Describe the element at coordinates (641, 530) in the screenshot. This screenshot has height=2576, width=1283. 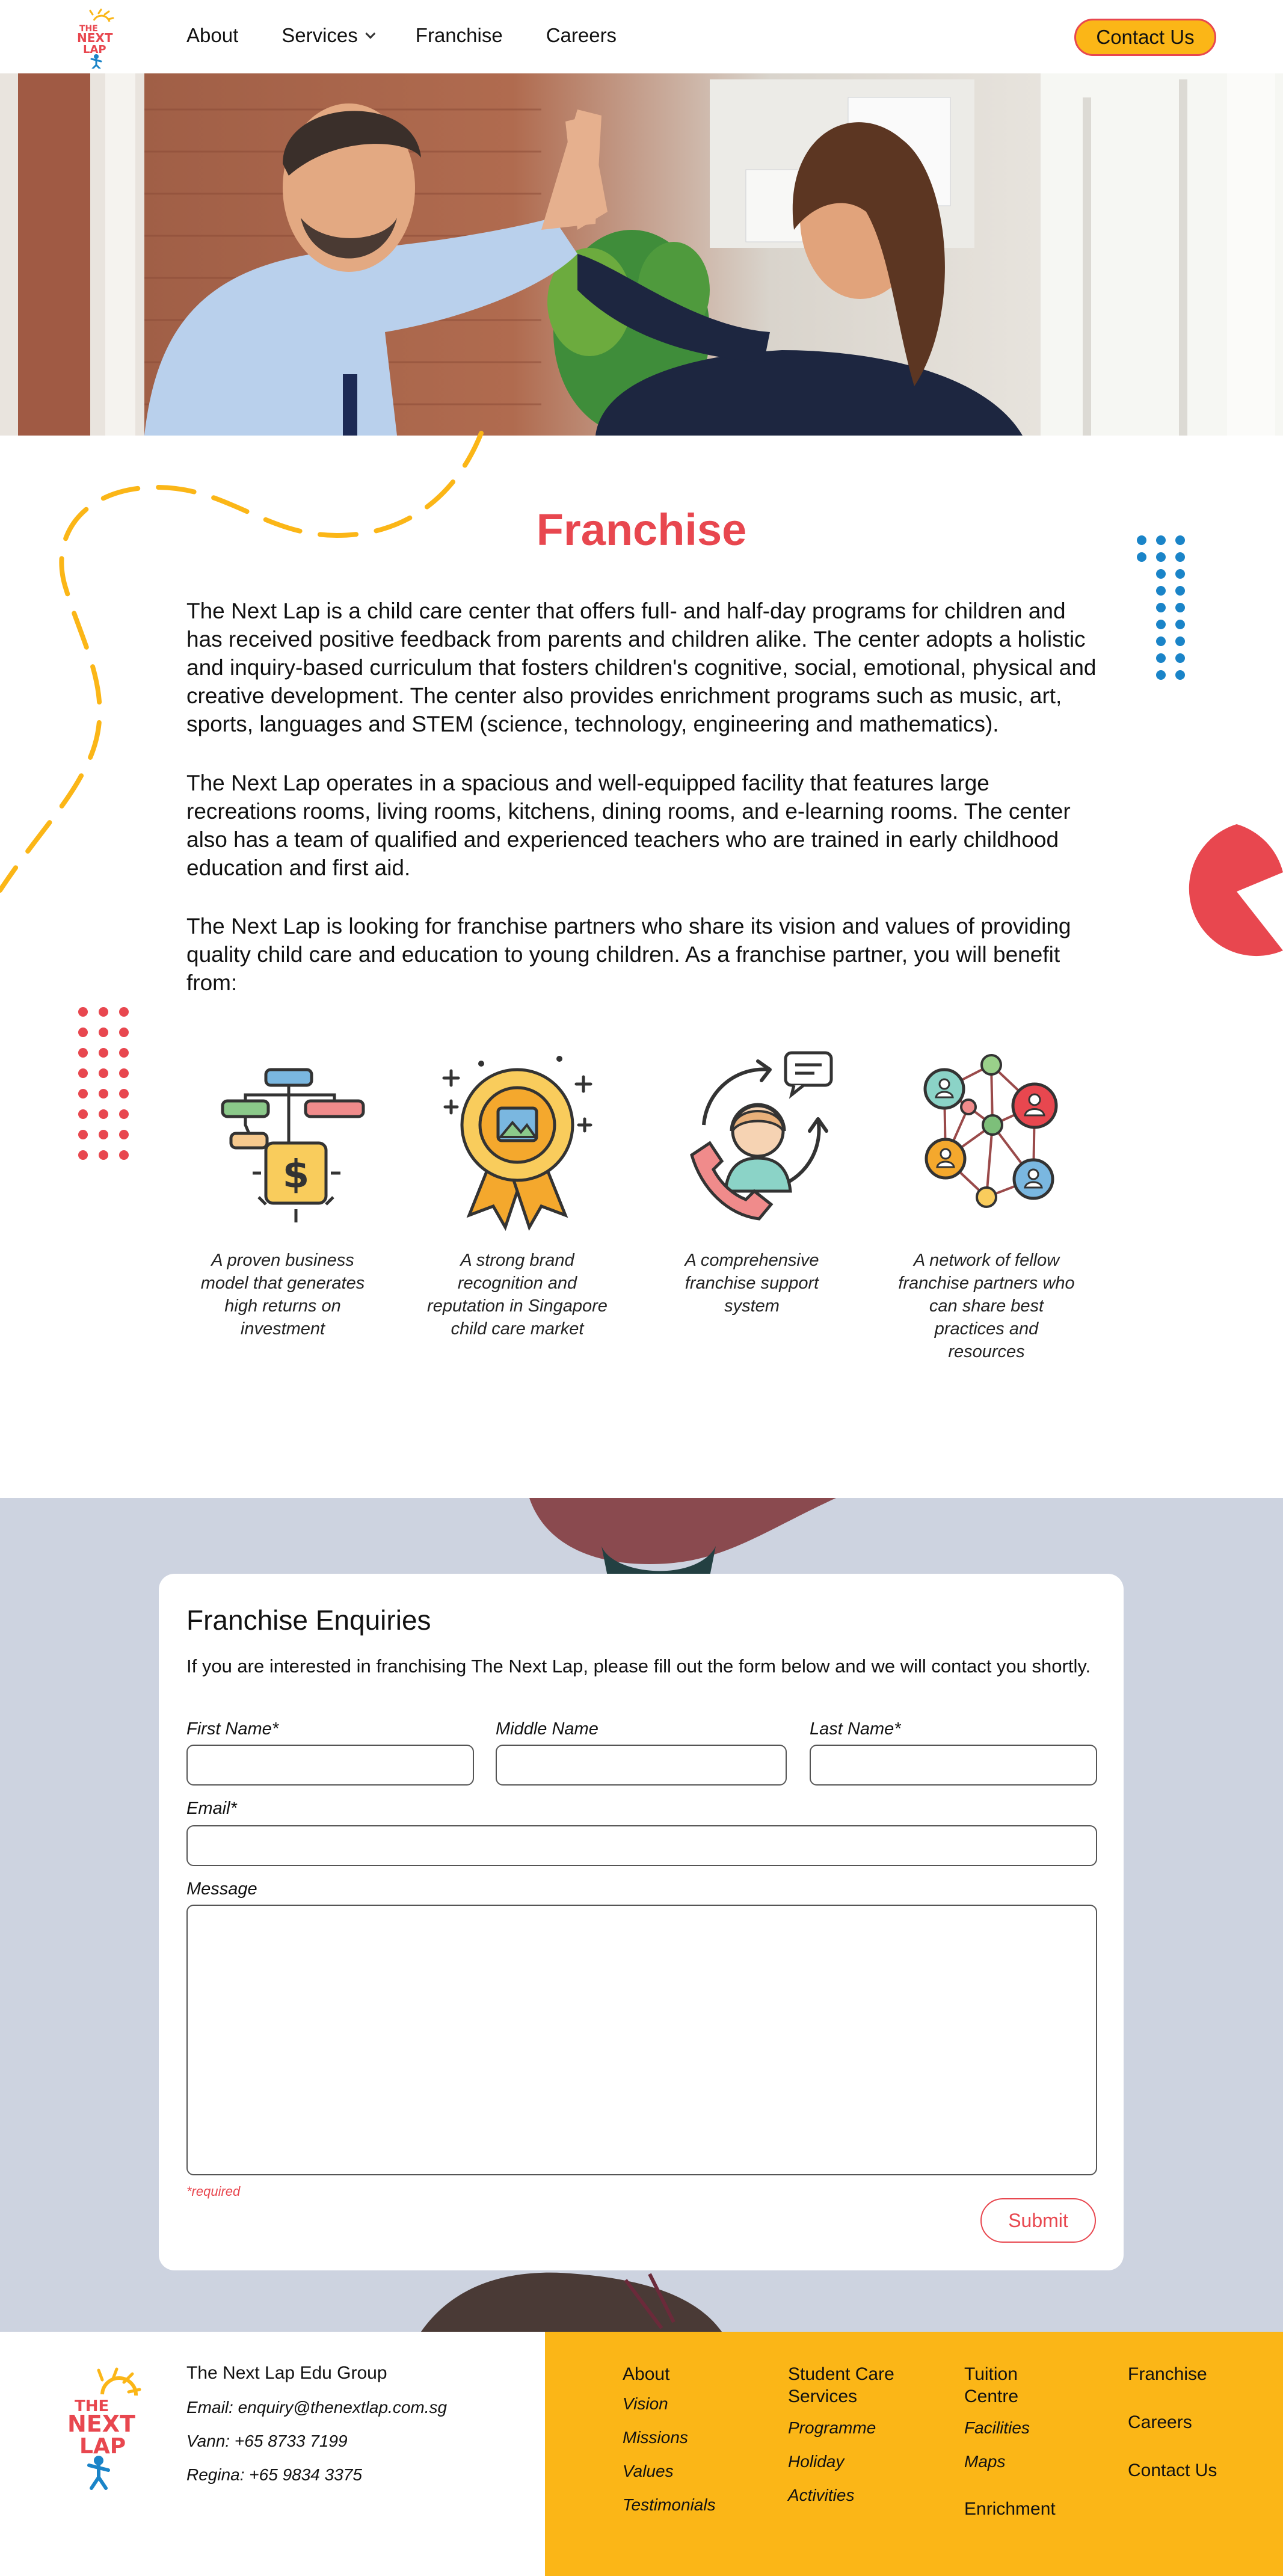
I see `page-title: Franchise` at that location.